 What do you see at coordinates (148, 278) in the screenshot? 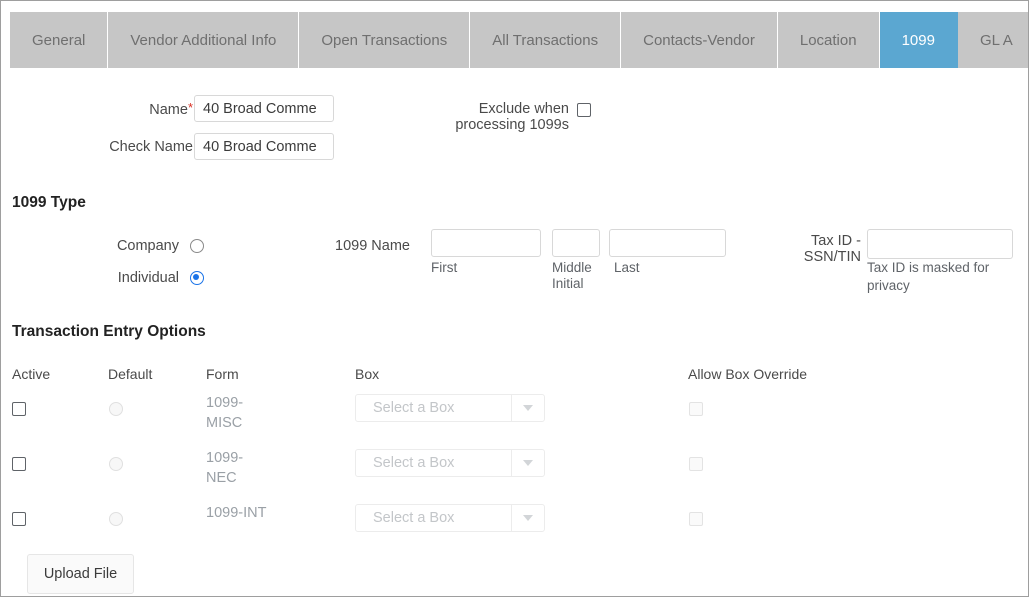
I see `radio-label-individual: Individual` at bounding box center [148, 278].